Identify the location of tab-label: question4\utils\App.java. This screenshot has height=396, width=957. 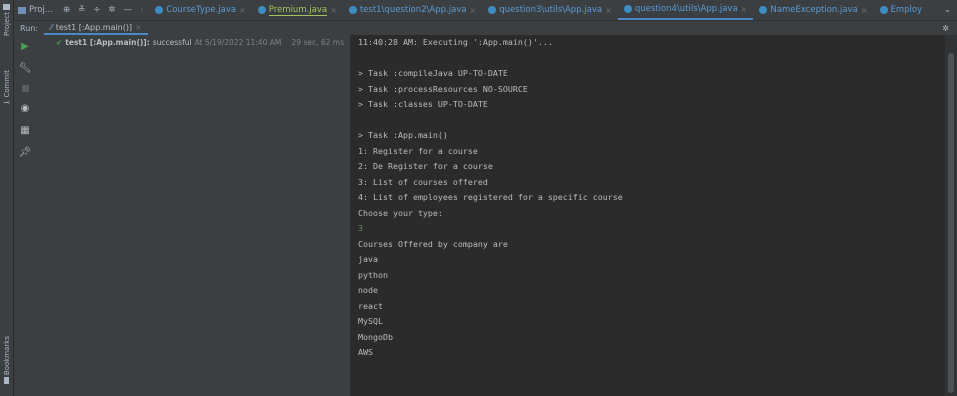
(686, 9).